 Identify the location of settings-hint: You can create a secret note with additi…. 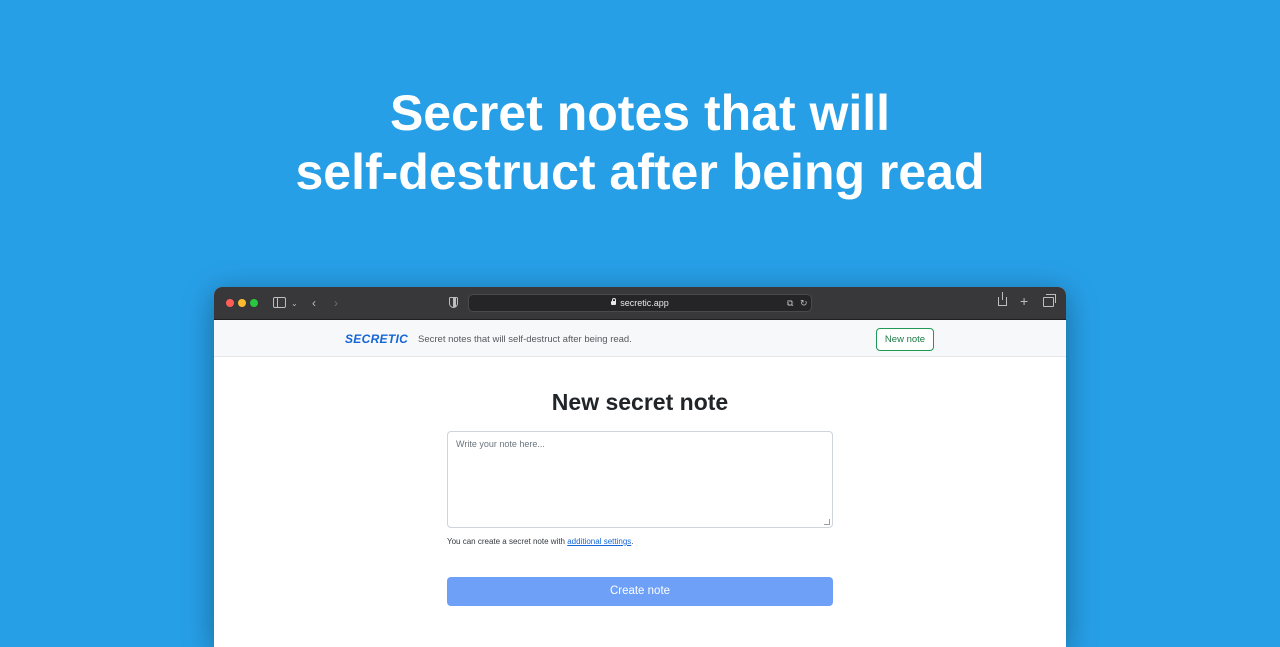
(540, 542).